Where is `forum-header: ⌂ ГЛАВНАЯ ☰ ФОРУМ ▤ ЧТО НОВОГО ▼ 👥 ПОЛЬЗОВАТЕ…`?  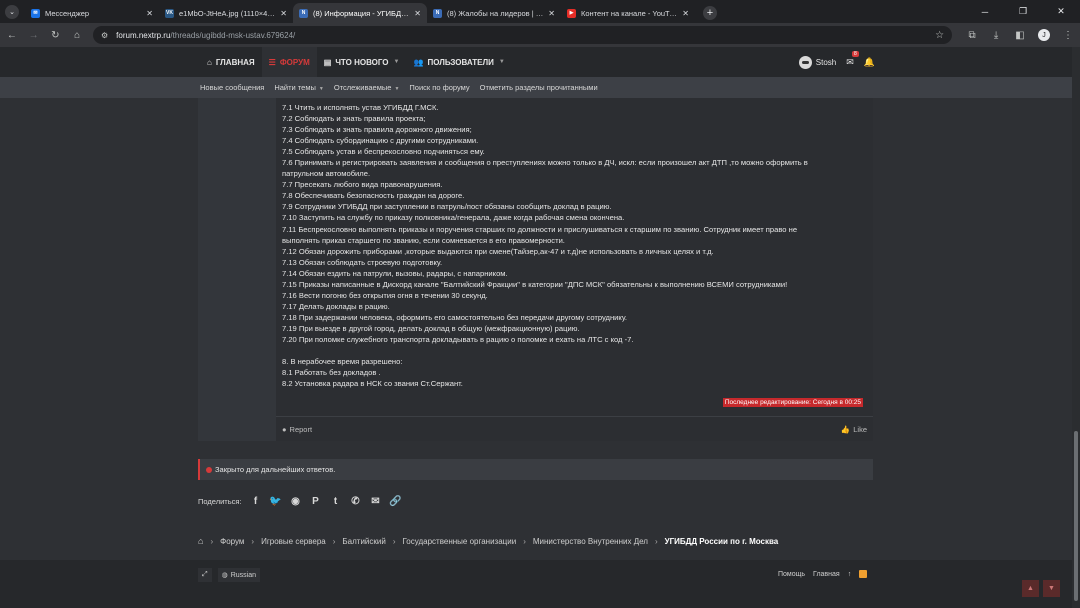 forum-header: ⌂ ГЛАВНАЯ ☰ ФОРУМ ▤ ЧТО НОВОГО ▼ 👥 ПОЛЬЗОВАТЕ… is located at coordinates (540, 62).